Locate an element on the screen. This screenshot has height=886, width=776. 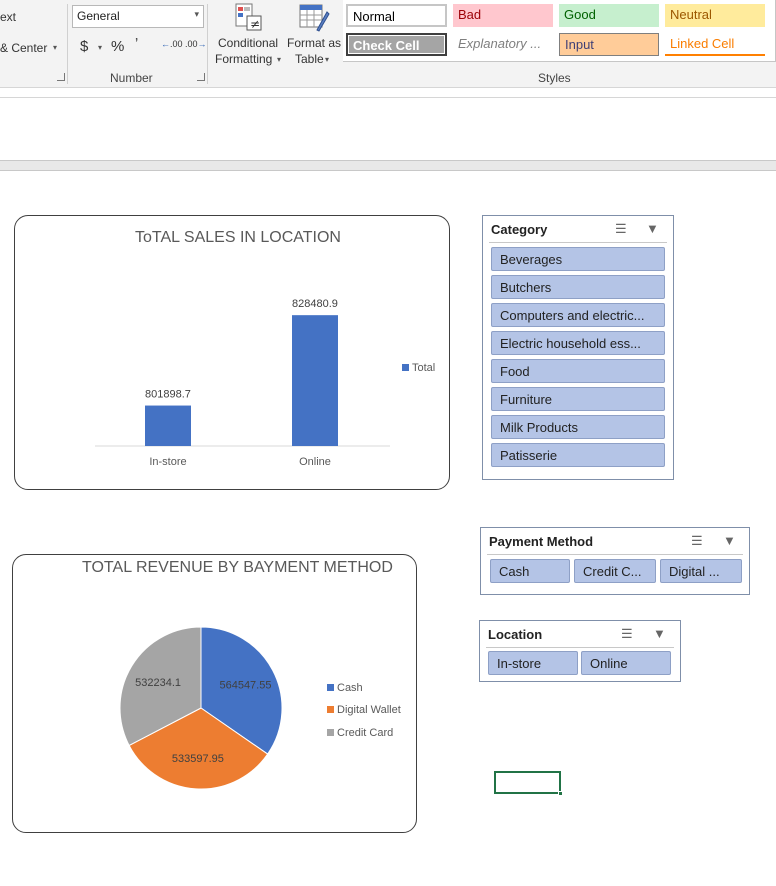
location-slicer: Location ☰ ▼ In-store Online is located at coordinates (580, 651).